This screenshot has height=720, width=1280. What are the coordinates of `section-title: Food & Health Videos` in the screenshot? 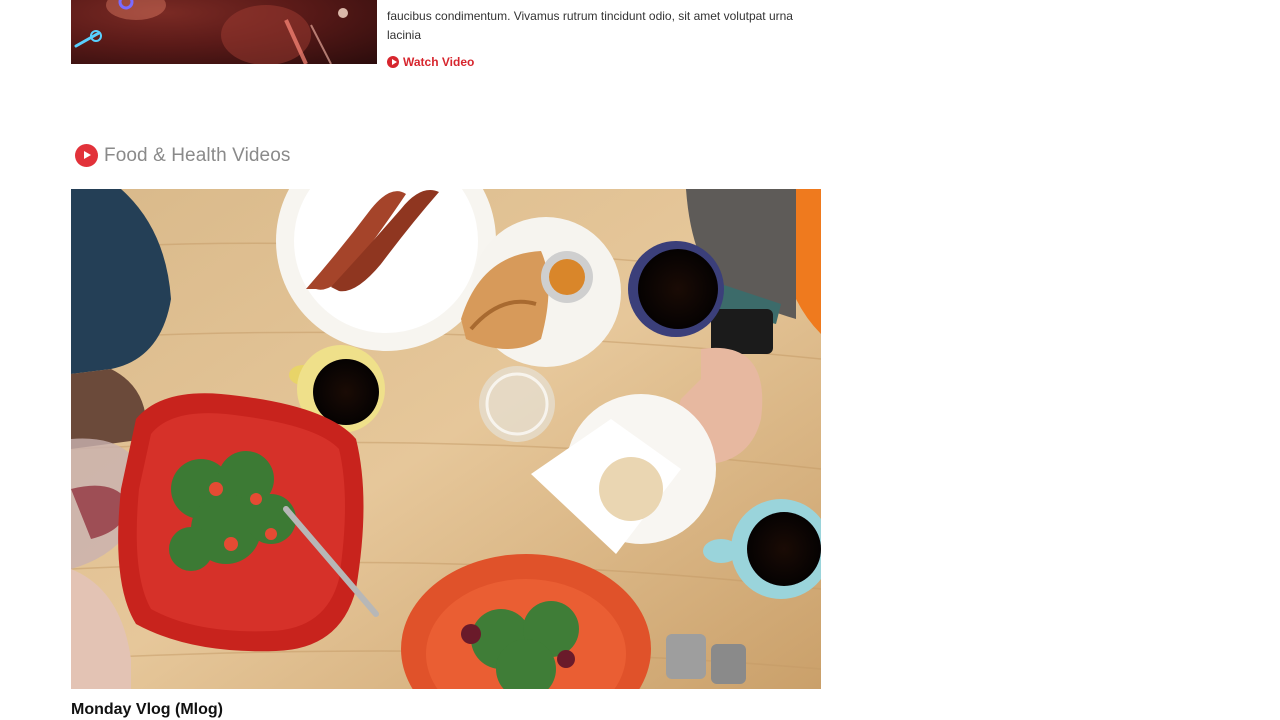 It's located at (197, 155).